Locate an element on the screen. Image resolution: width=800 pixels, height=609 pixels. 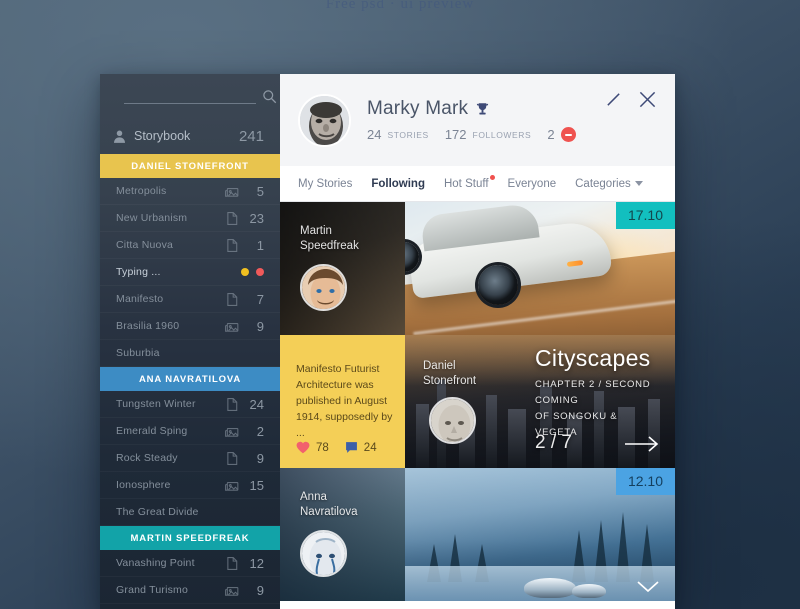
sidebar-item-count: 1 is located at coordinates (260, 245).